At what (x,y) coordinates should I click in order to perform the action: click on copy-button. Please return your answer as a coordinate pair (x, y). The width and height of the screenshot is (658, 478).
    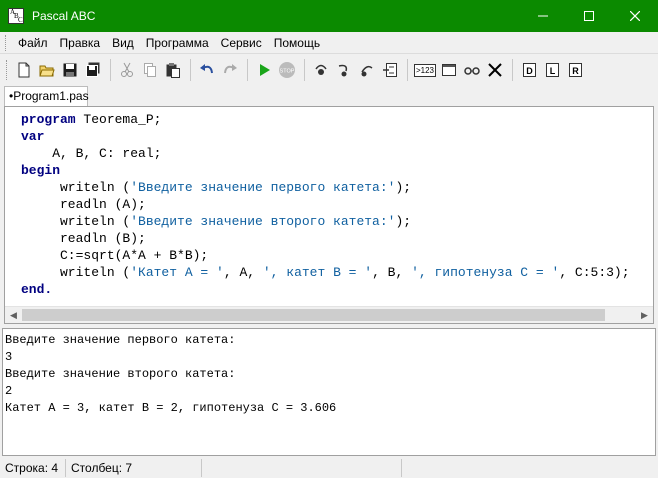
    Looking at the image, I should click on (150, 70).